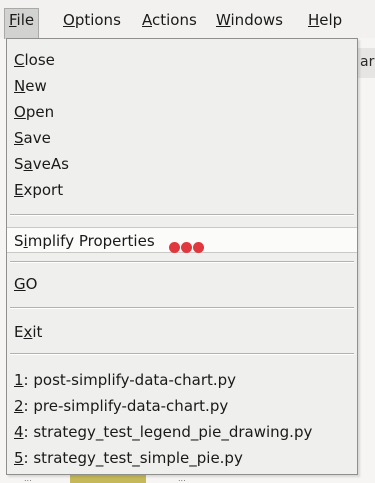 The image size is (375, 483). I want to click on menu-item-go: GO, so click(182, 284).